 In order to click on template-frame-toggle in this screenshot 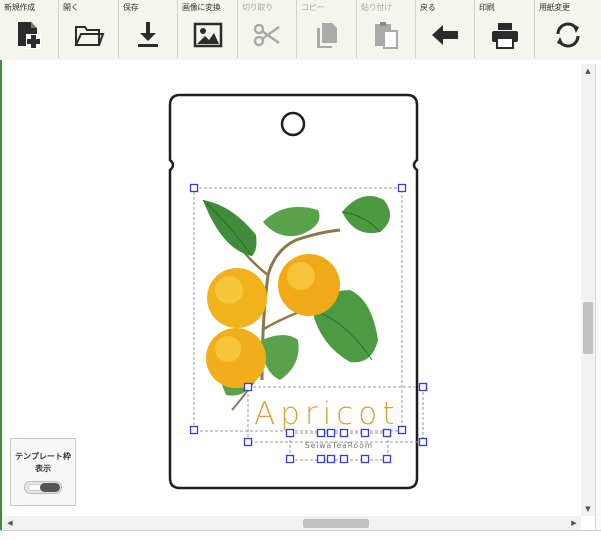, I will do `click(43, 487)`.